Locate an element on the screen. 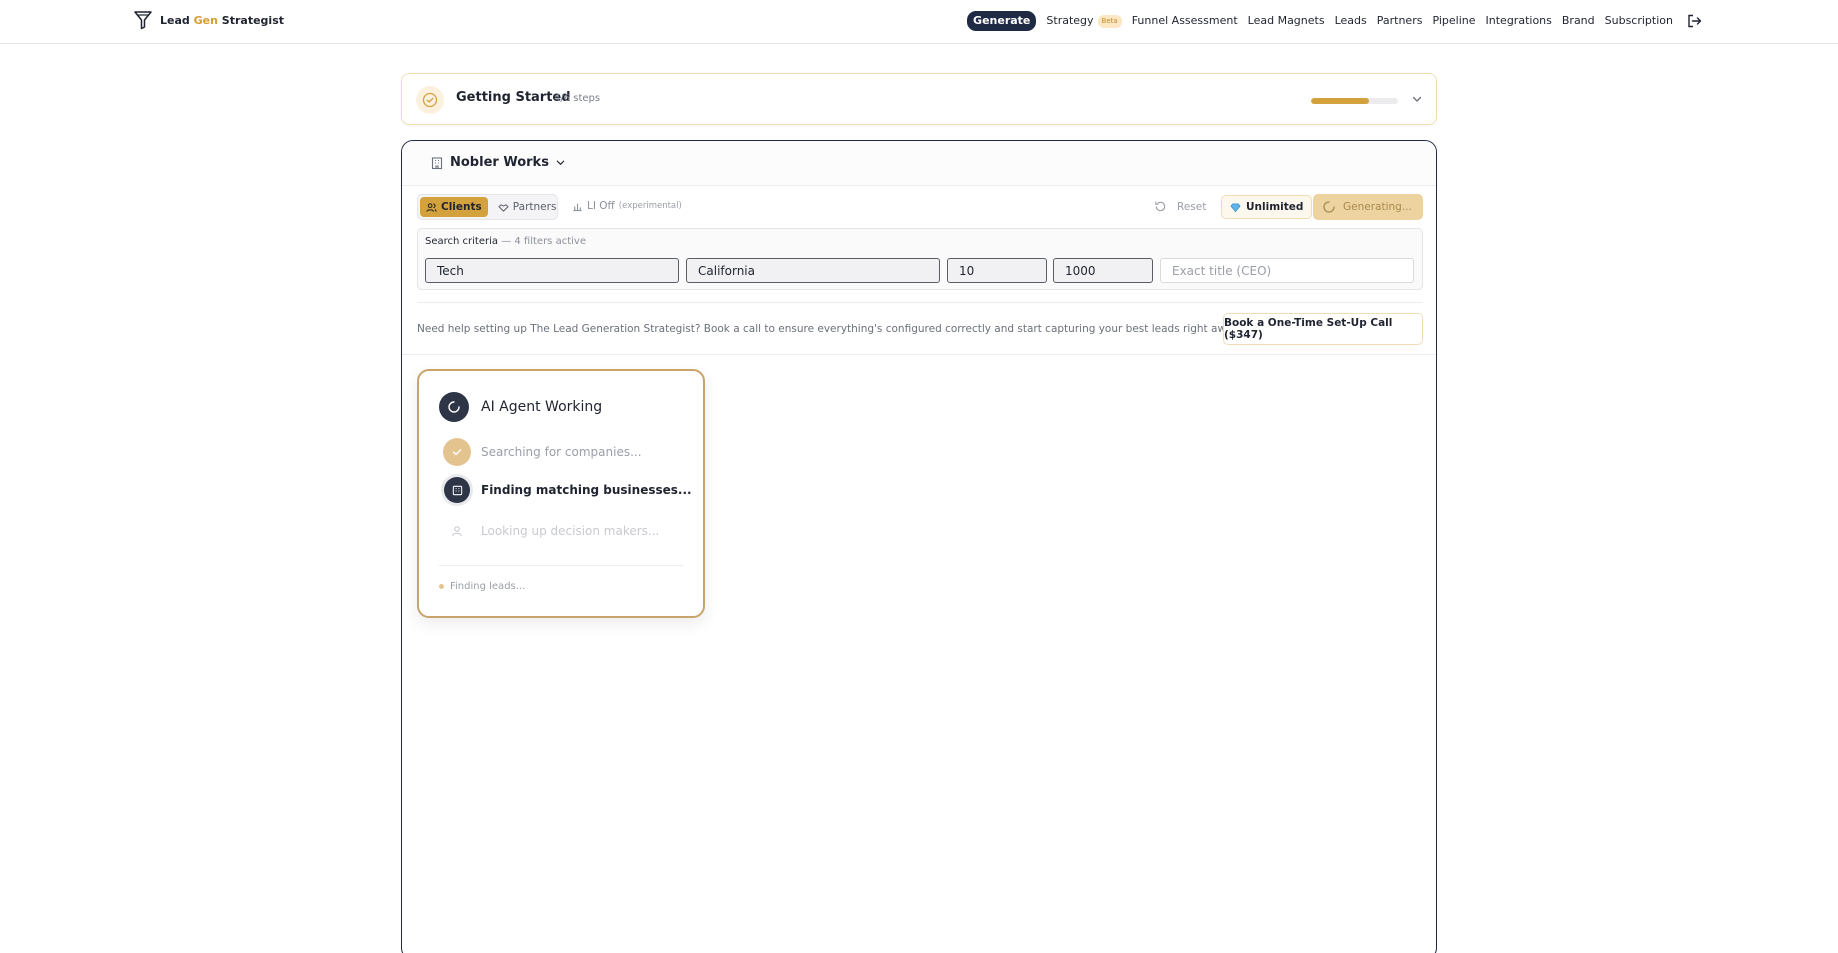  check-circle-icon is located at coordinates (430, 100).